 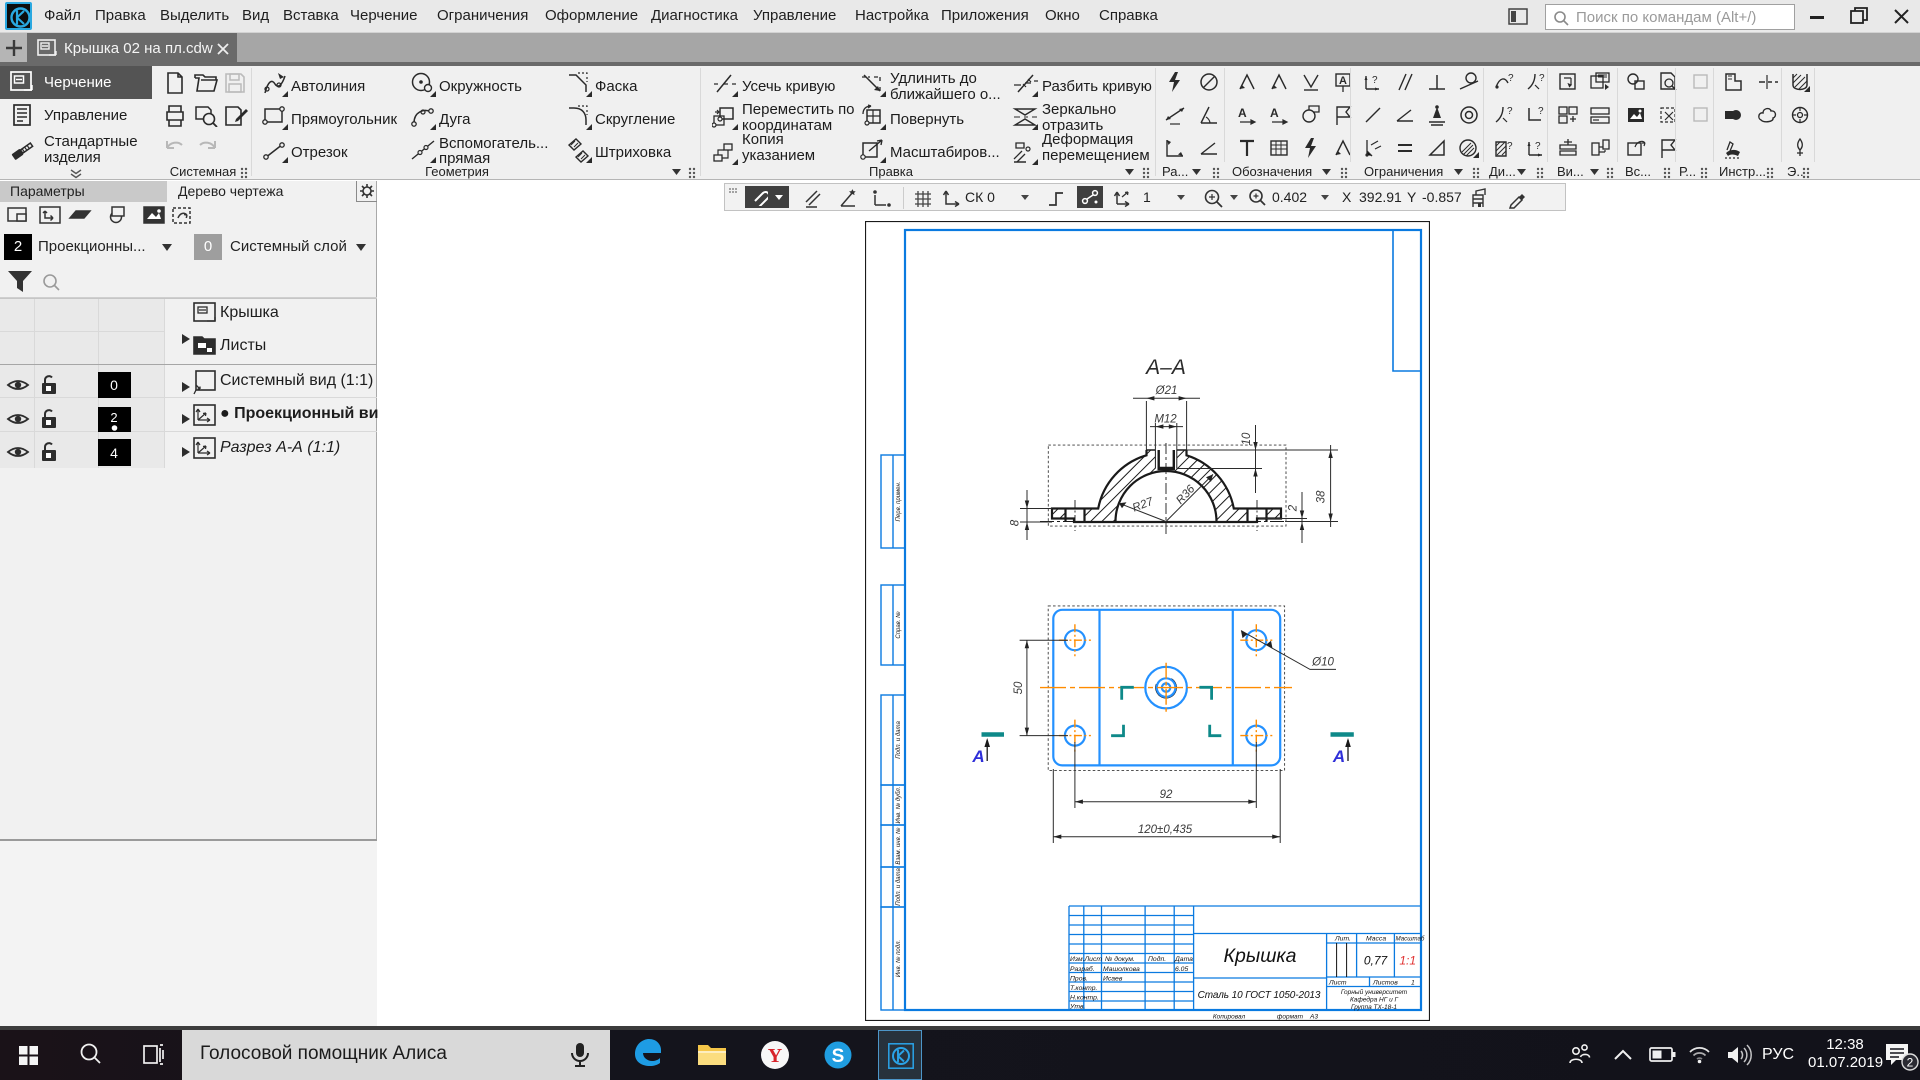 What do you see at coordinates (1016, 522) in the screenshot?
I see `svg-text: 8` at bounding box center [1016, 522].